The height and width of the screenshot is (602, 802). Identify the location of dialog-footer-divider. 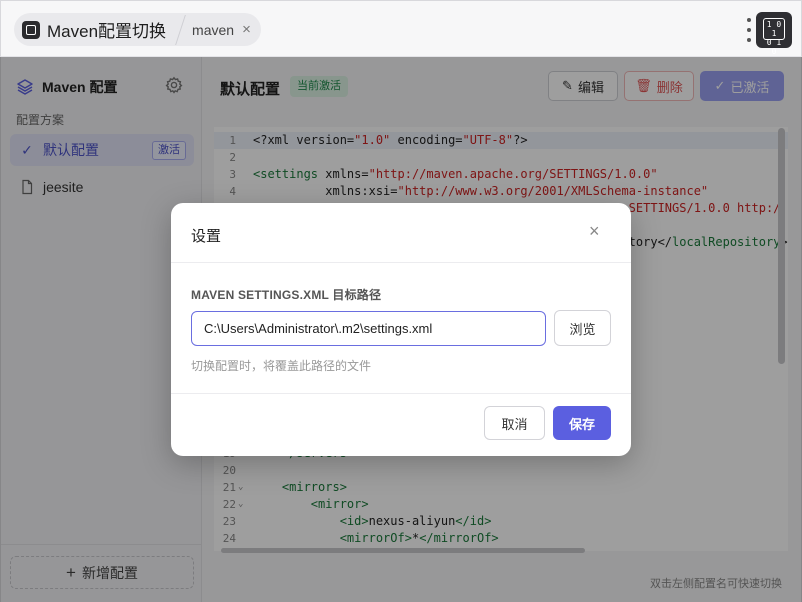
(401, 393).